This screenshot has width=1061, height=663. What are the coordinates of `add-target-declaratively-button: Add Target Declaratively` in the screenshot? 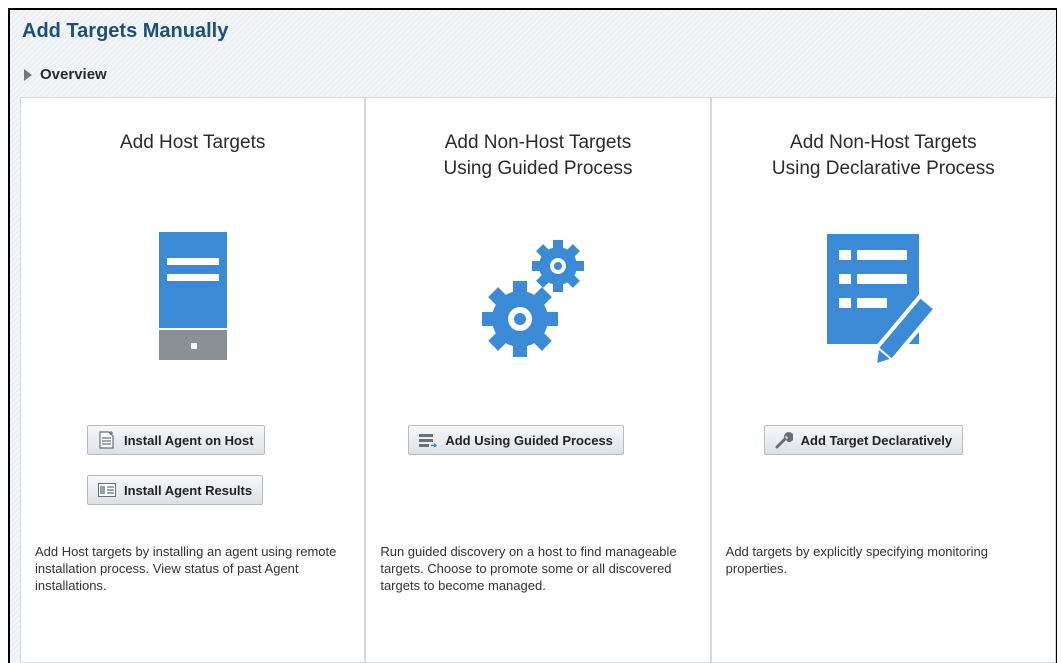 It's located at (863, 440).